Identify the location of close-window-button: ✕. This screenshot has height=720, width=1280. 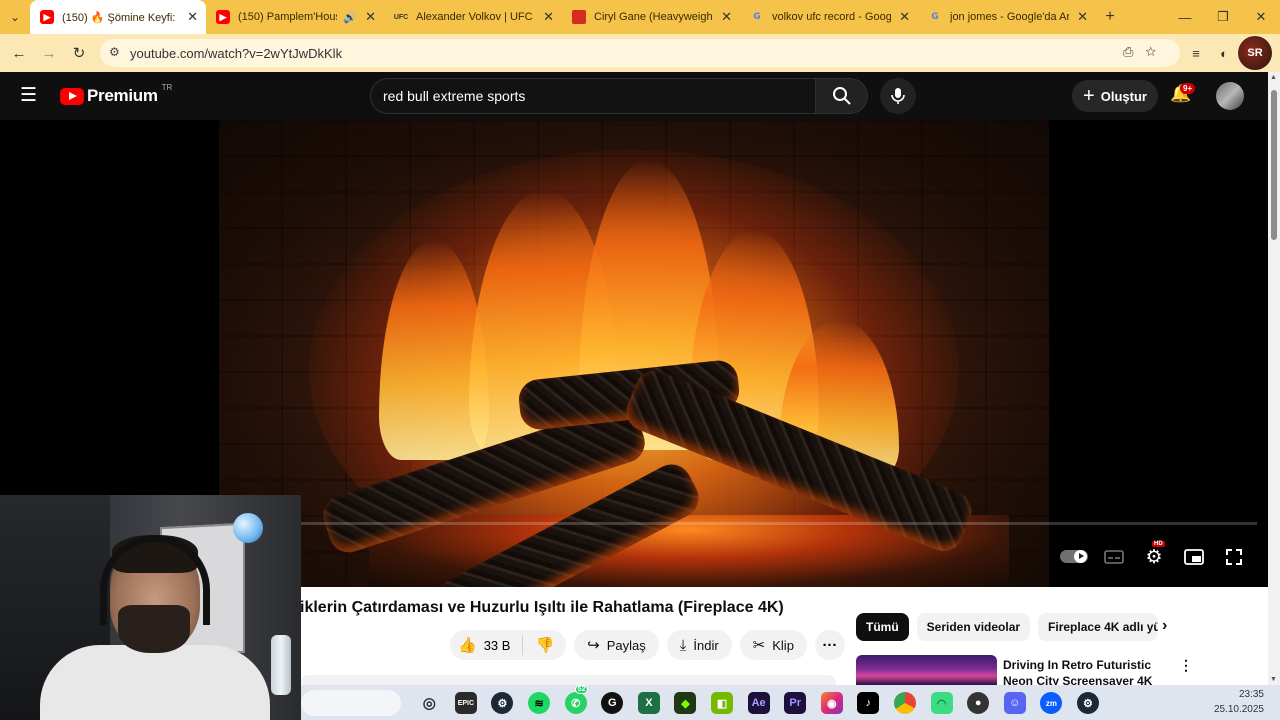
(1261, 17).